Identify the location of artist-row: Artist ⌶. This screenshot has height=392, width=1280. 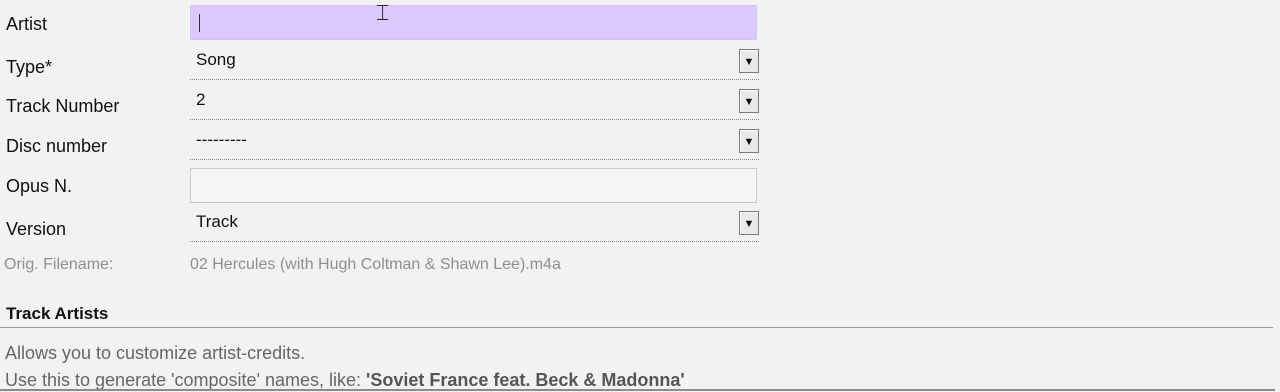
(380, 21).